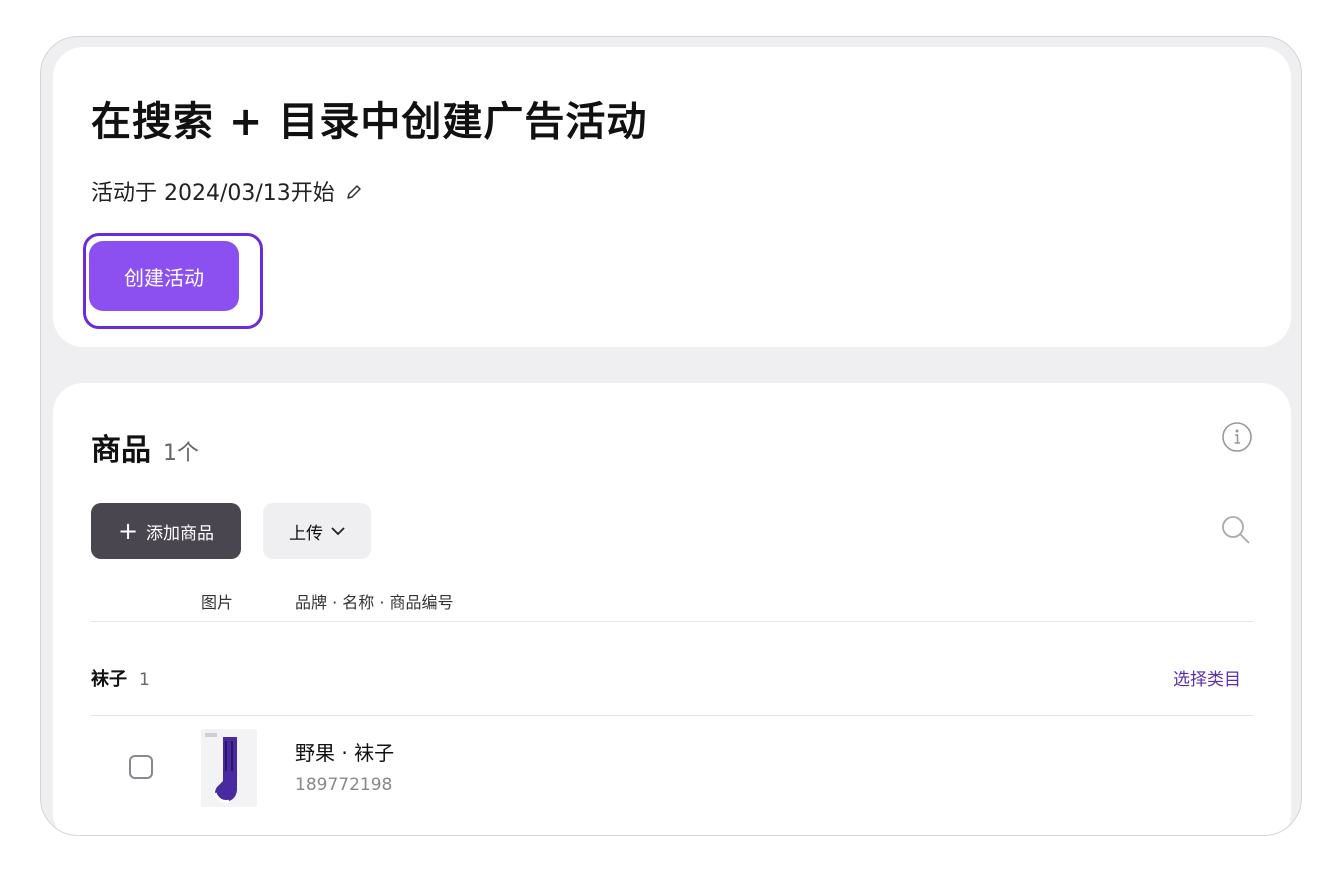 The width and height of the screenshot is (1344, 874). What do you see at coordinates (344, 785) in the screenshot?
I see `product-id: 189772198` at bounding box center [344, 785].